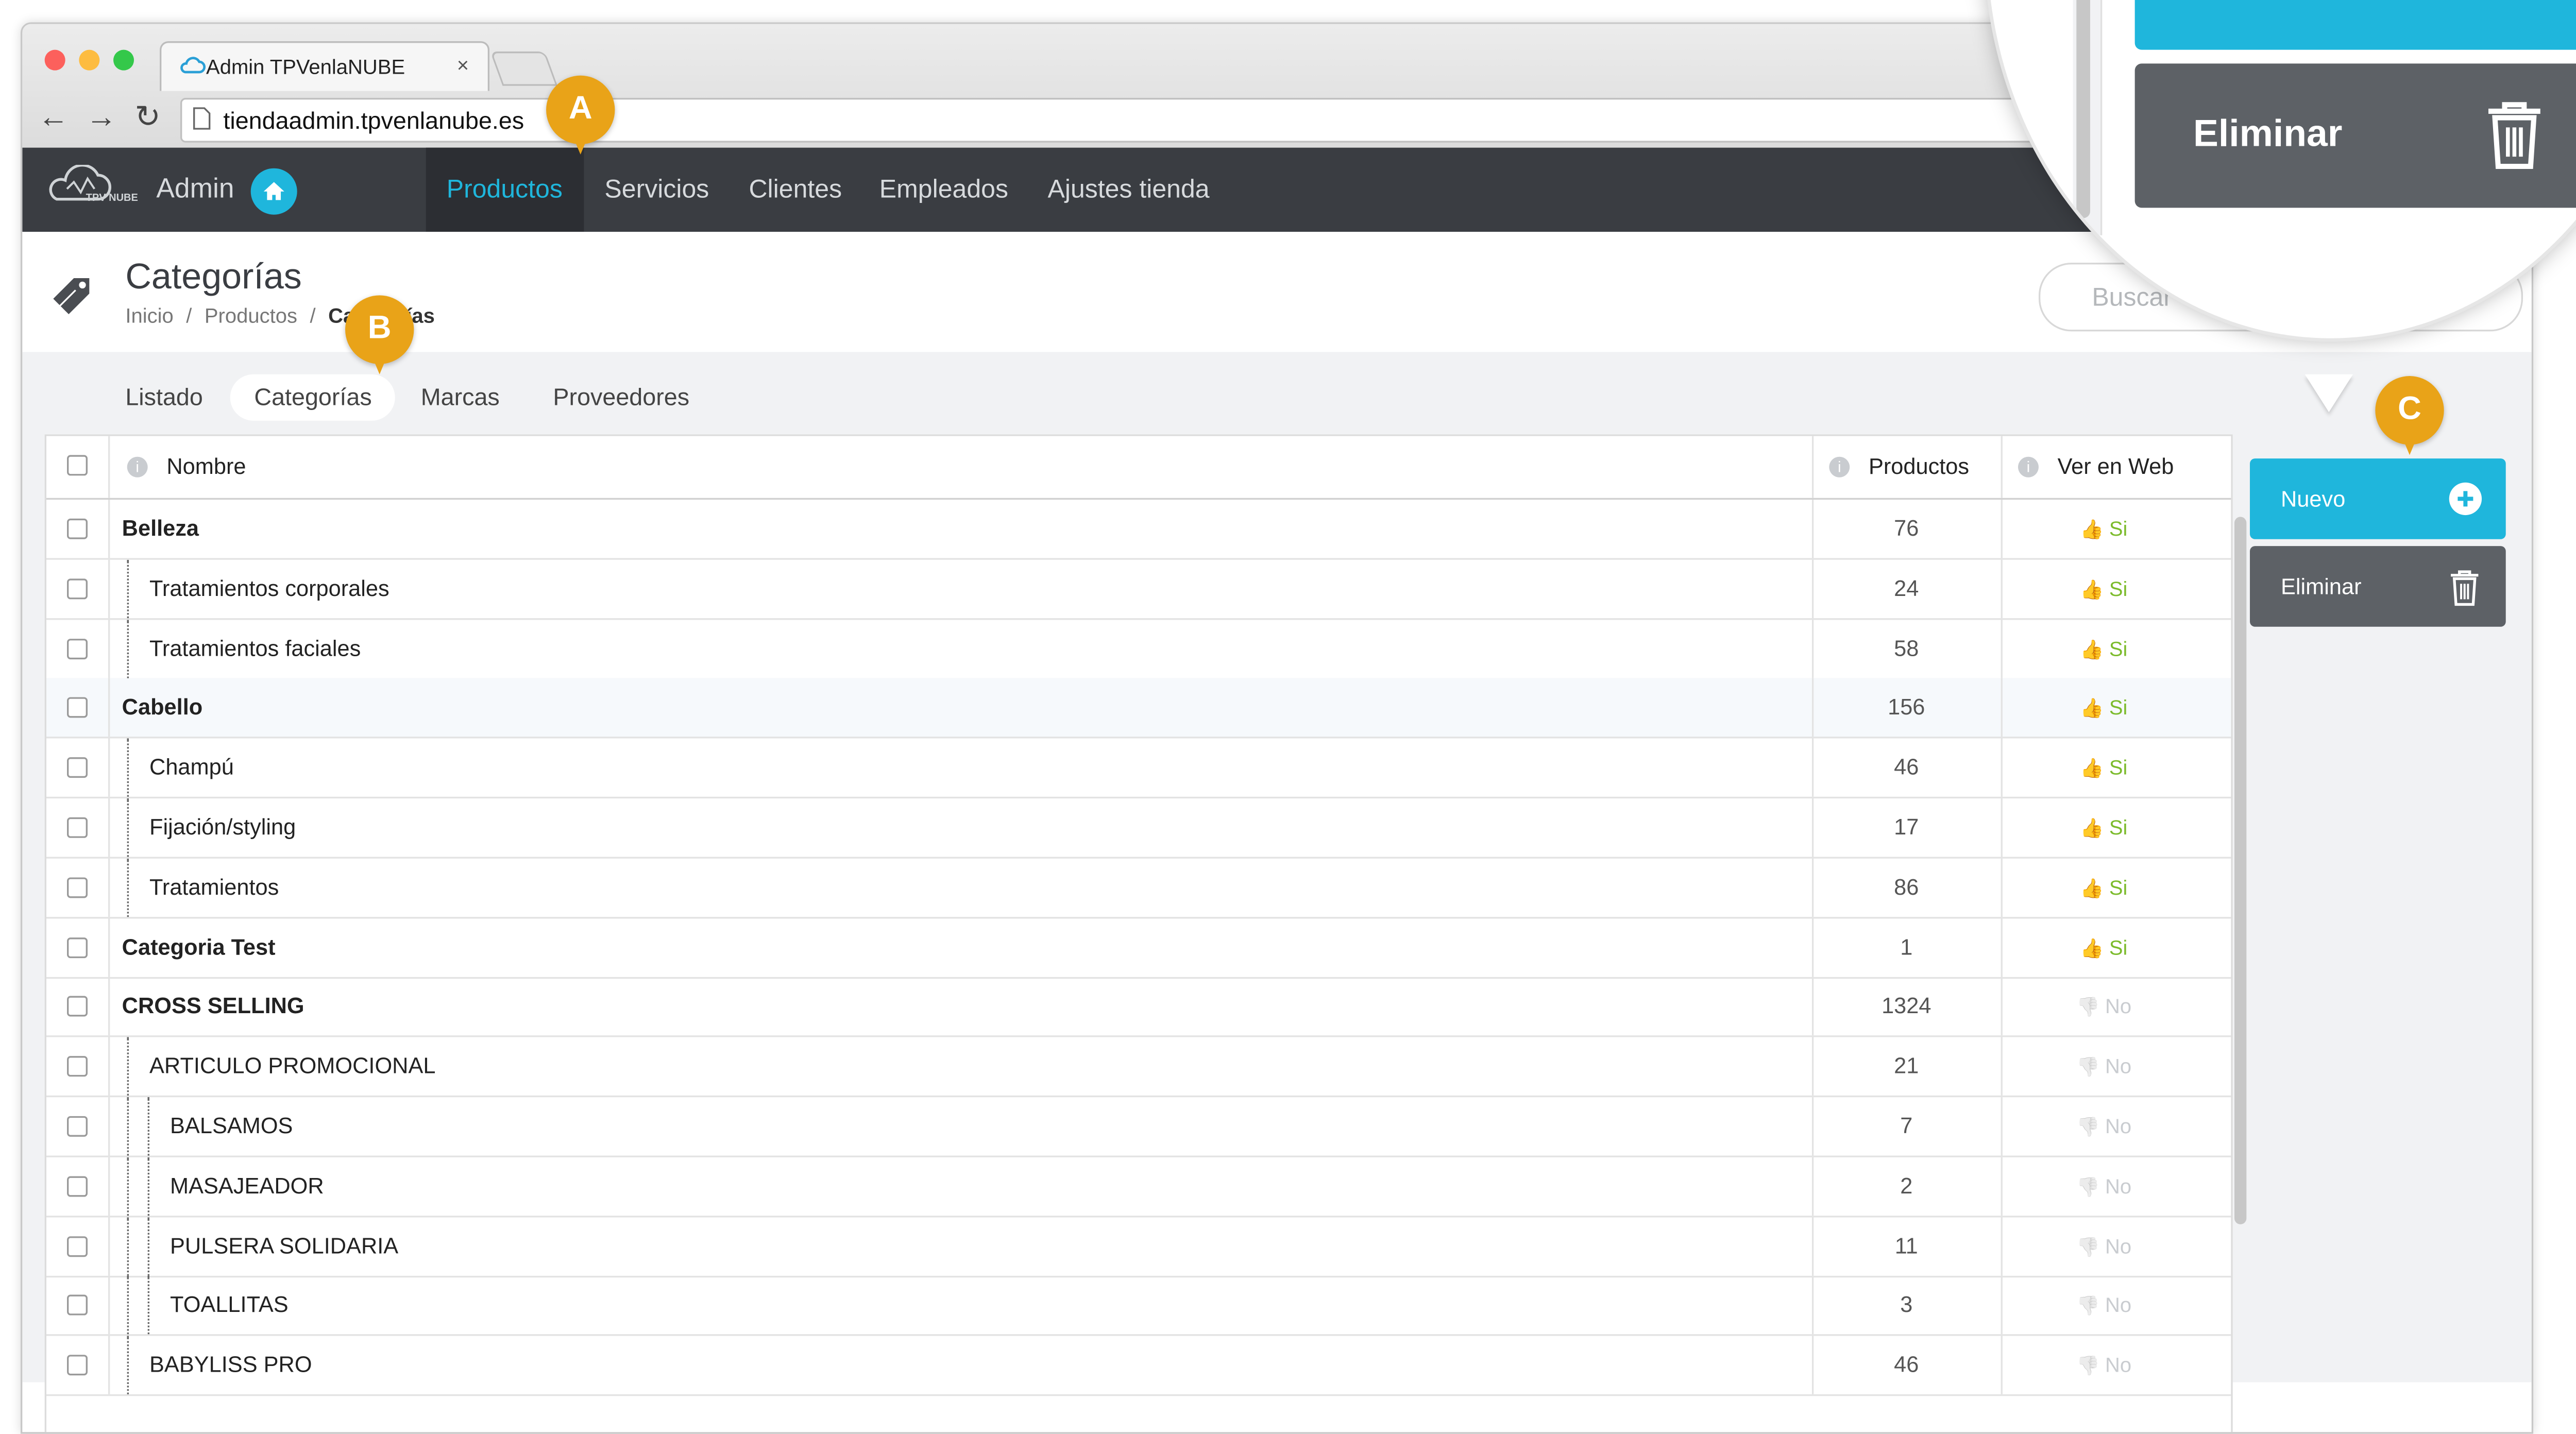 The image size is (2576, 1434). What do you see at coordinates (284, 1246) in the screenshot?
I see `category-name: PULSERA SOLIDARIA` at bounding box center [284, 1246].